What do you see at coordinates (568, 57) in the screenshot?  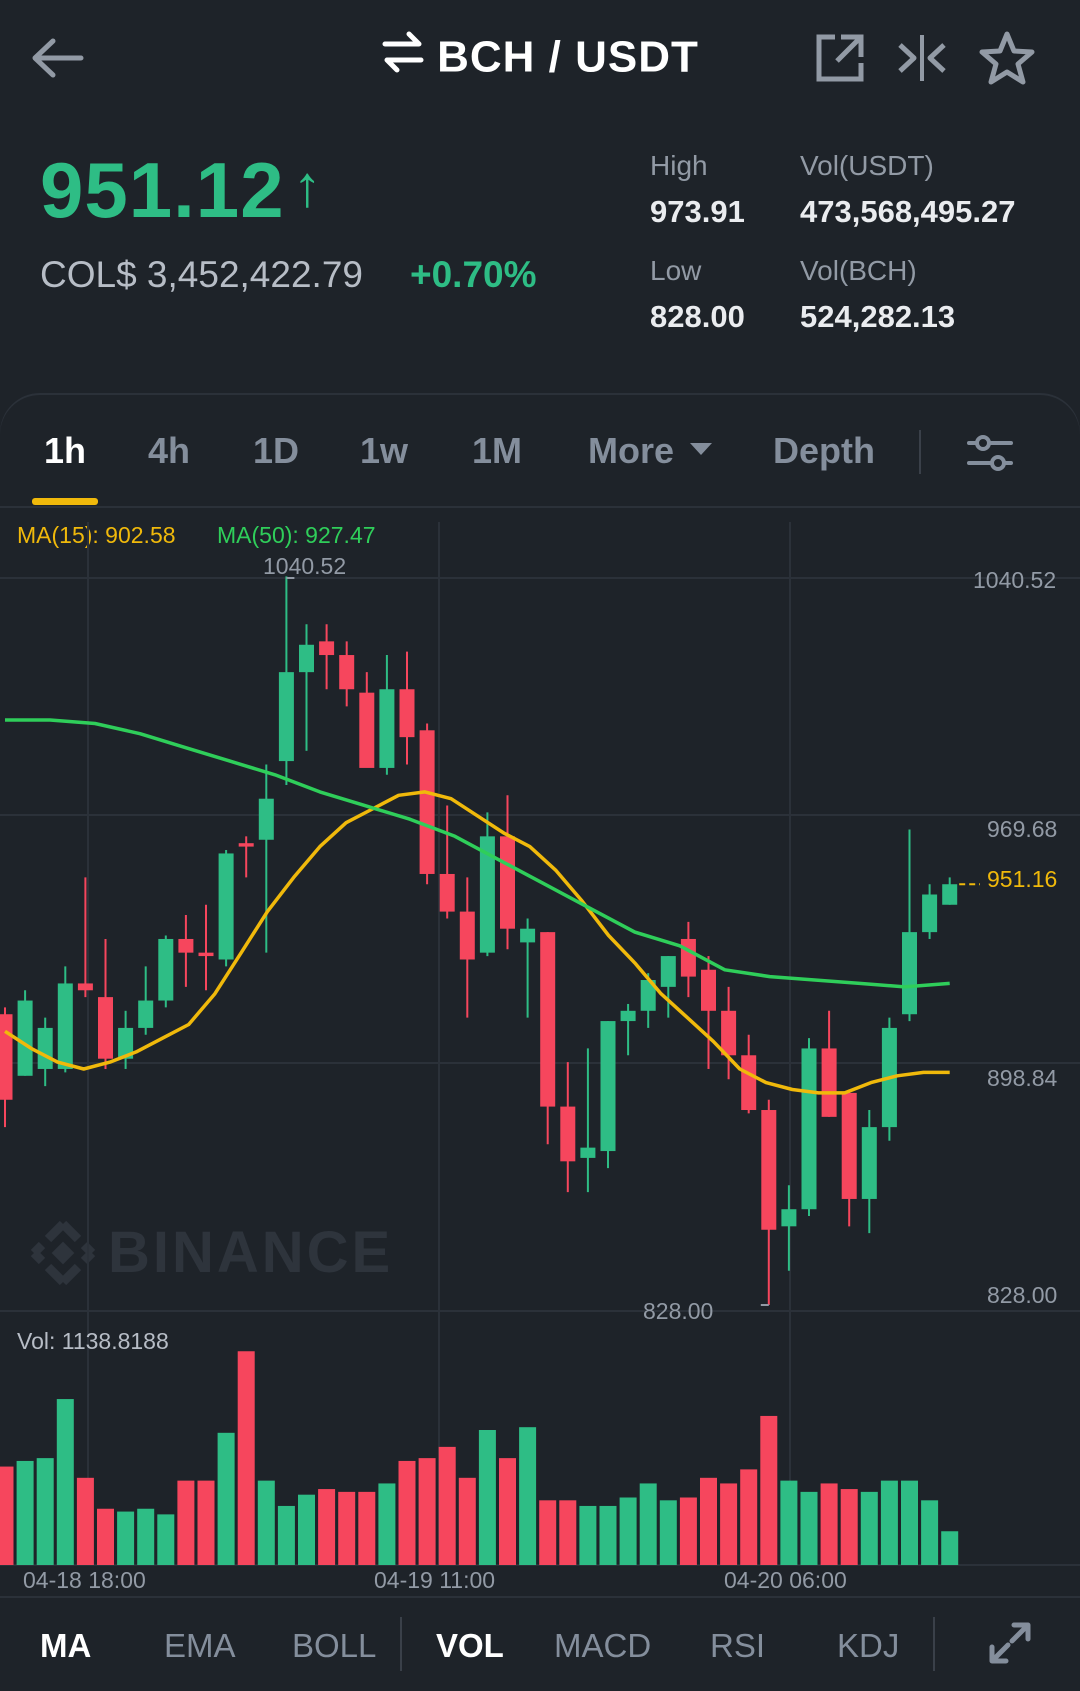 I see `pair-title: BCH / USDT` at bounding box center [568, 57].